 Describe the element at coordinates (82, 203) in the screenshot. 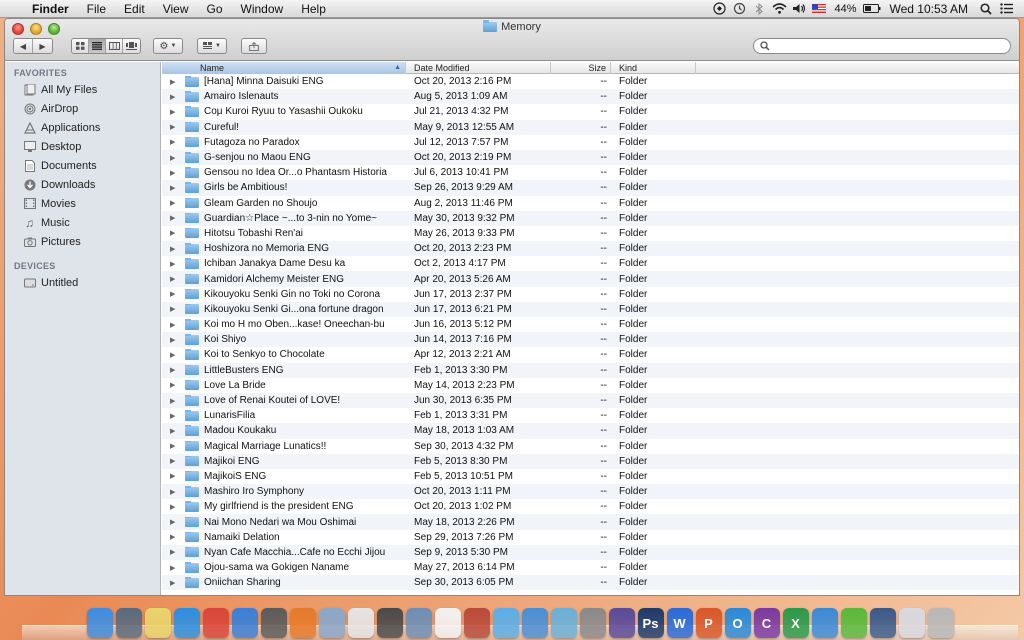

I see `sidebar-item-movies: Movies` at that location.